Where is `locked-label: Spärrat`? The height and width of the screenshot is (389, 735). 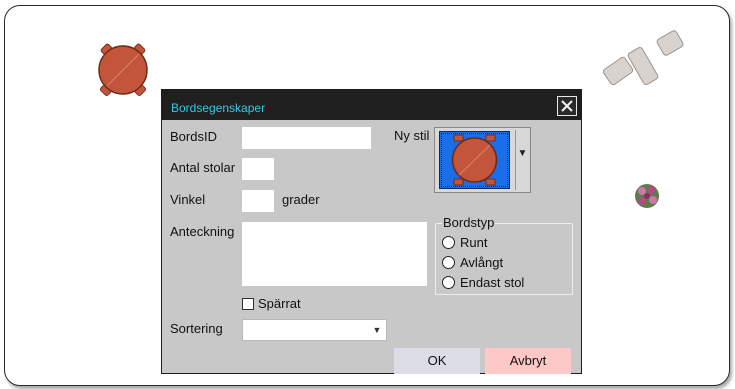 locked-label: Spärrat is located at coordinates (279, 303).